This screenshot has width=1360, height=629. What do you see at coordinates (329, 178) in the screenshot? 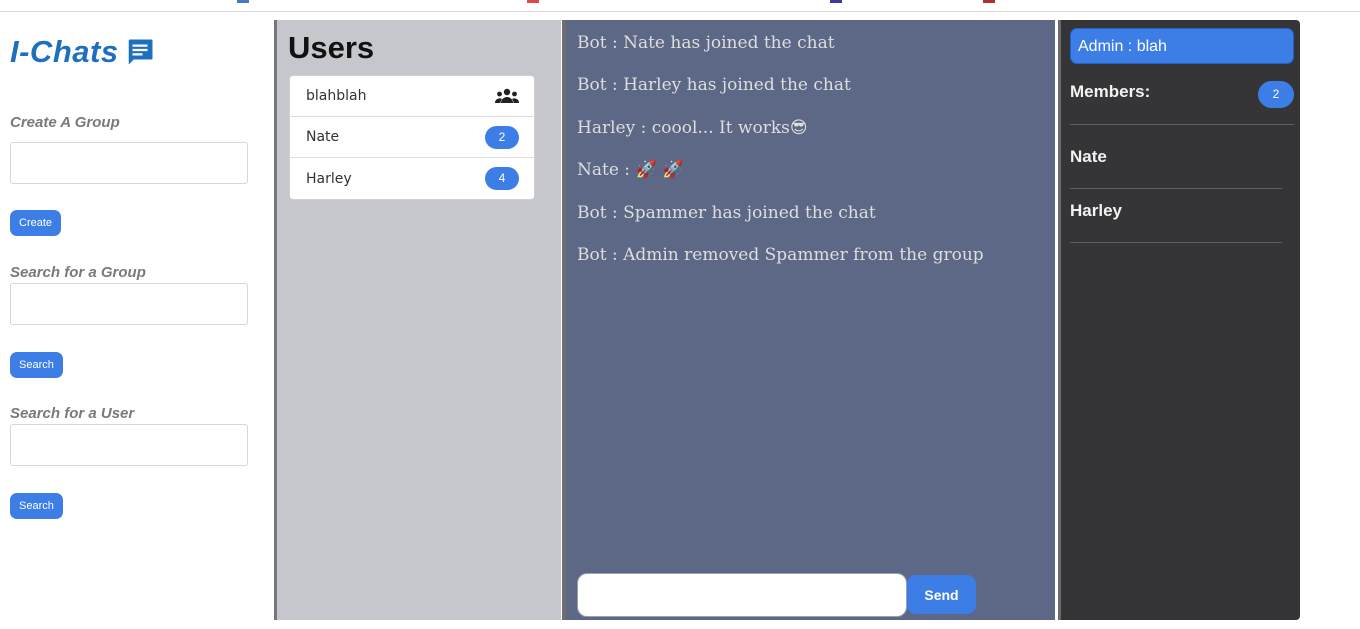
I see `user-name: Harley` at bounding box center [329, 178].